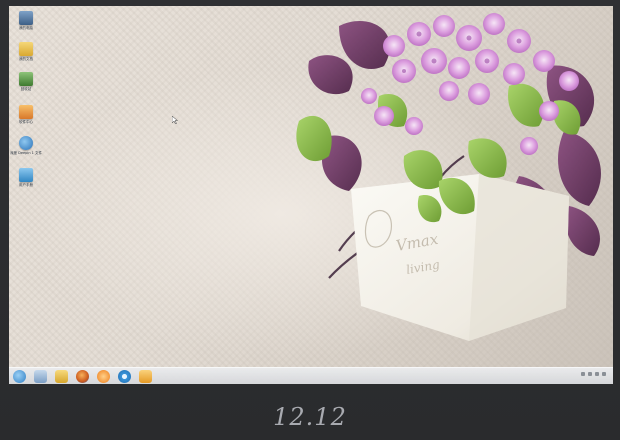  Describe the element at coordinates (590, 374) in the screenshot. I see `volume-icon` at that location.